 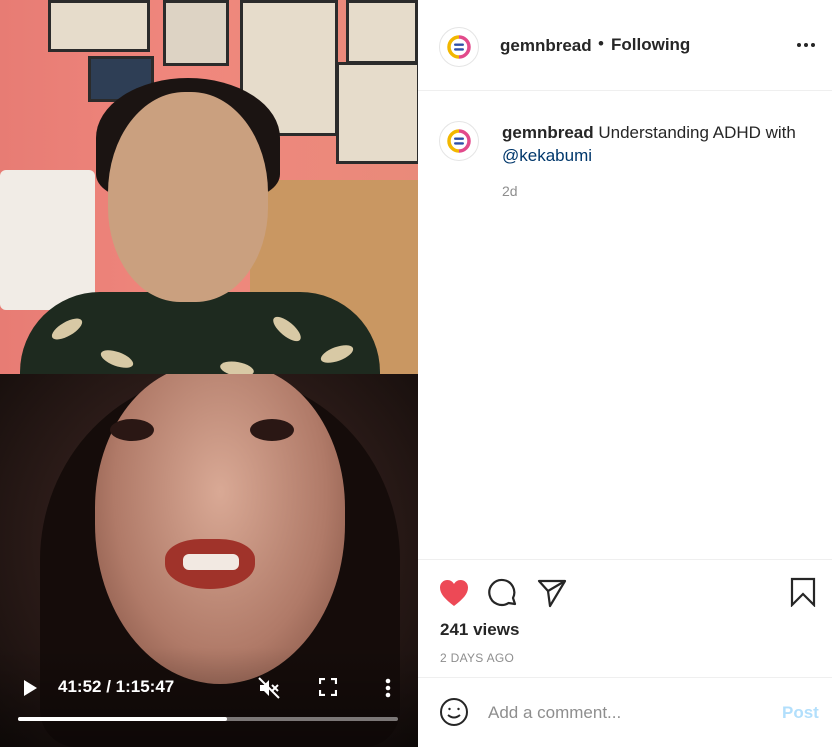 What do you see at coordinates (122, 719) in the screenshot?
I see `video-progress-fill` at bounding box center [122, 719].